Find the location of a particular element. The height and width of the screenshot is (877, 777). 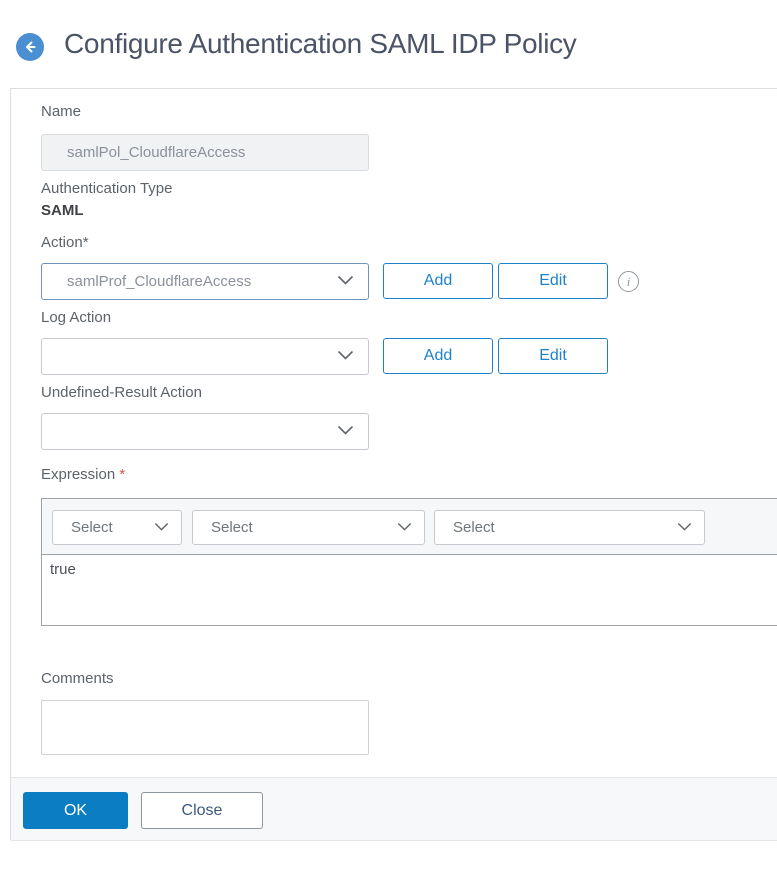

undefined-result-action-select is located at coordinates (205, 431).